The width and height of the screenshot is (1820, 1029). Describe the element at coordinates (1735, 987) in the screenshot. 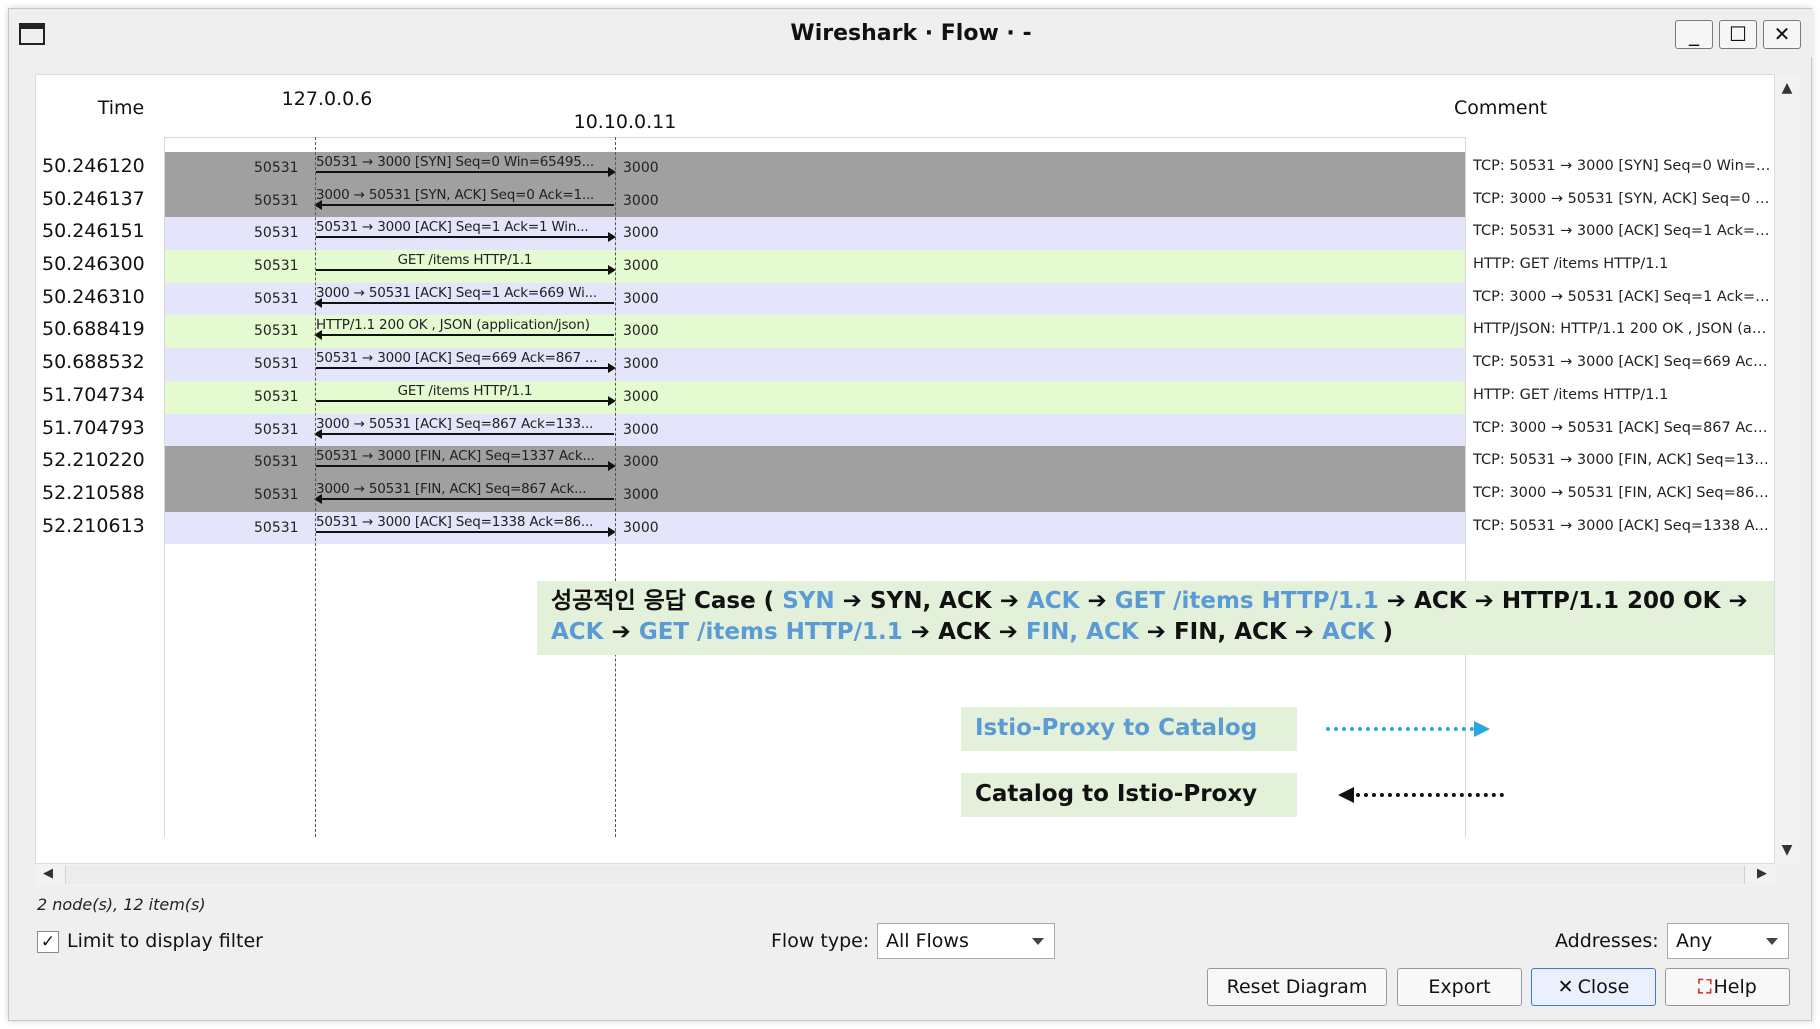

I see `help-button-label: Help` at that location.